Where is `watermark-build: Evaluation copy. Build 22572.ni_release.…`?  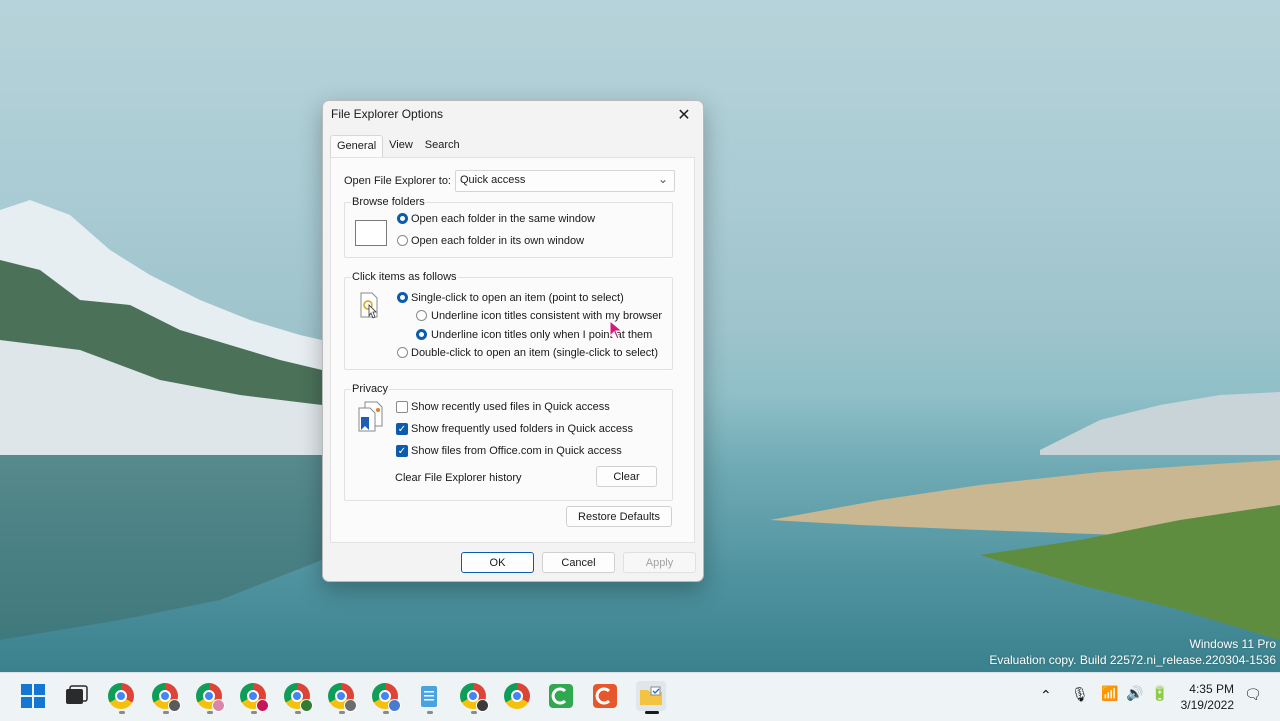
watermark-build: Evaluation copy. Build 22572.ni_release.… is located at coordinates (1132, 660).